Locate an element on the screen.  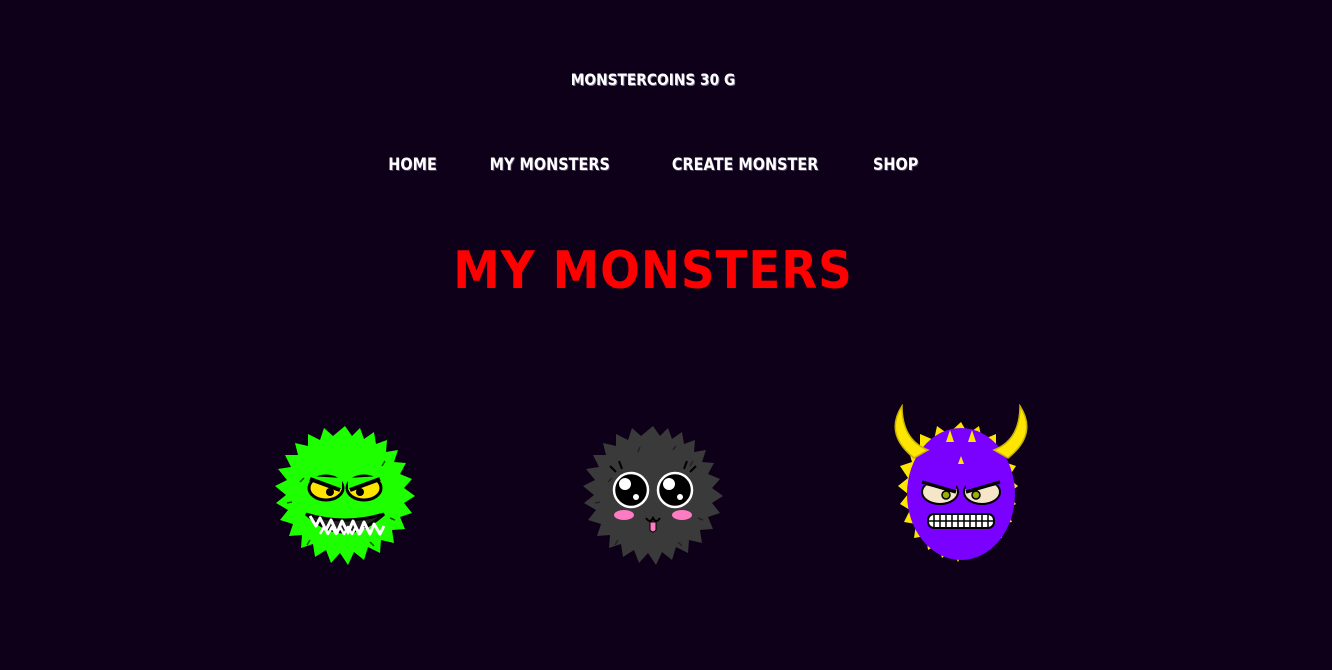
green-monster-icon is located at coordinates (345, 495).